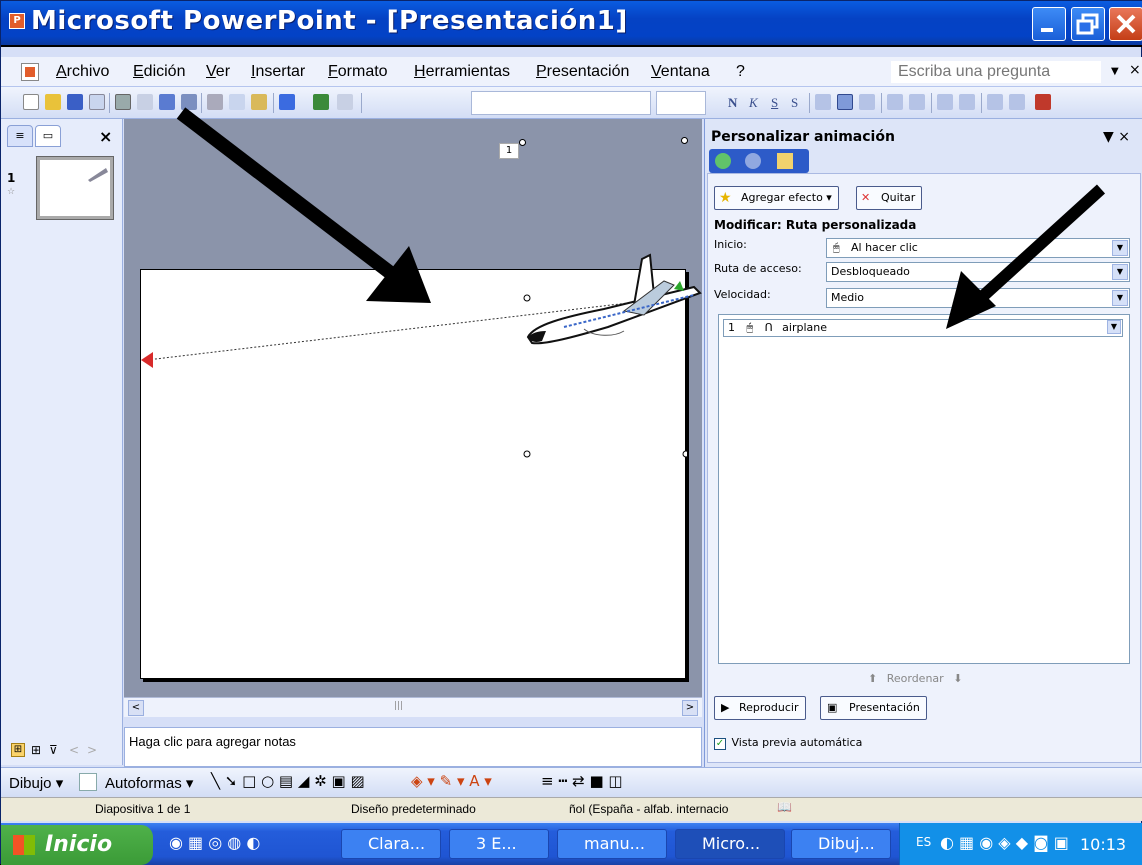 This screenshot has height=865, width=1142. I want to click on close-button, so click(1125, 24).